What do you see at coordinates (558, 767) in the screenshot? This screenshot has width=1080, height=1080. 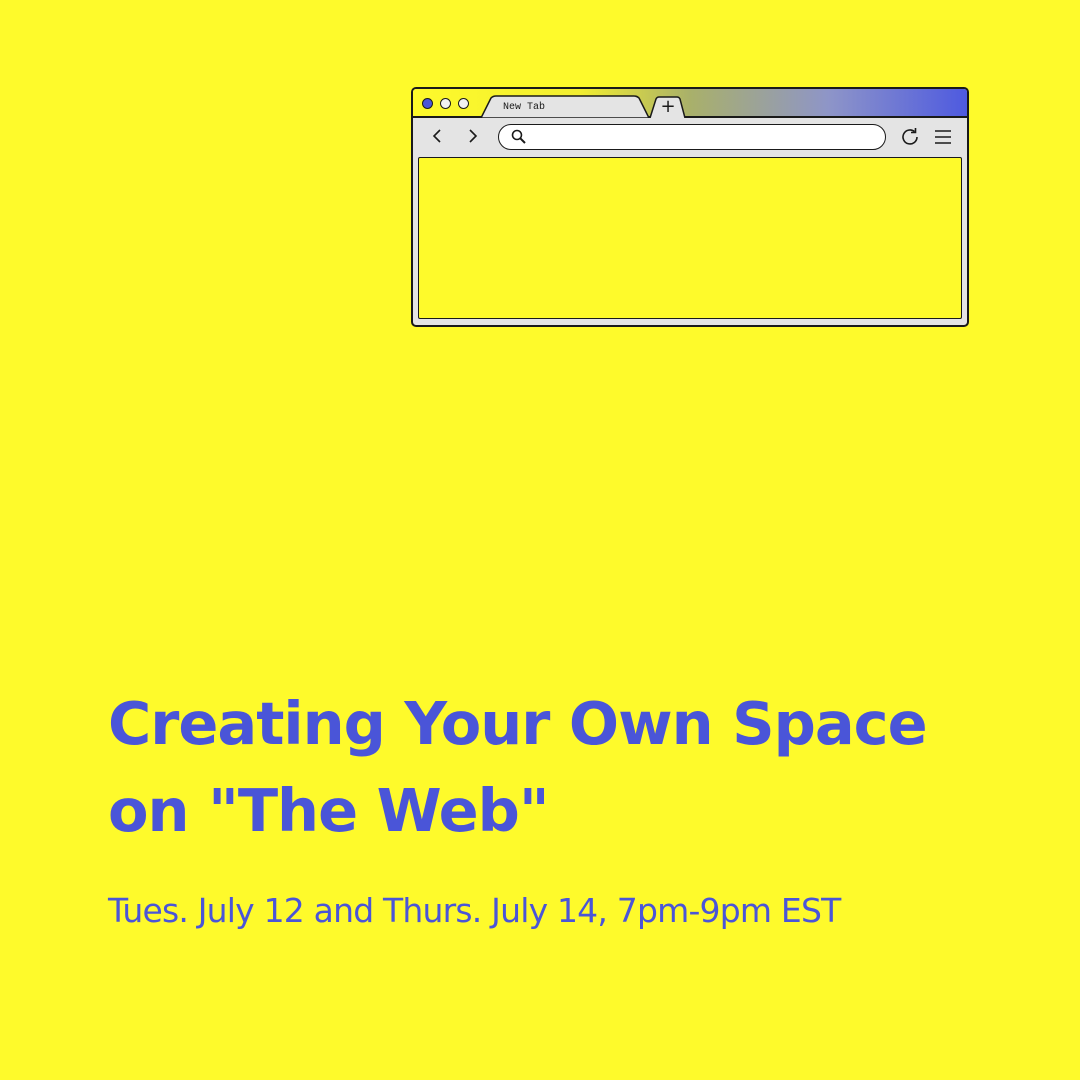 I see `event-title: Creating Your Own Space on "The Web"` at bounding box center [558, 767].